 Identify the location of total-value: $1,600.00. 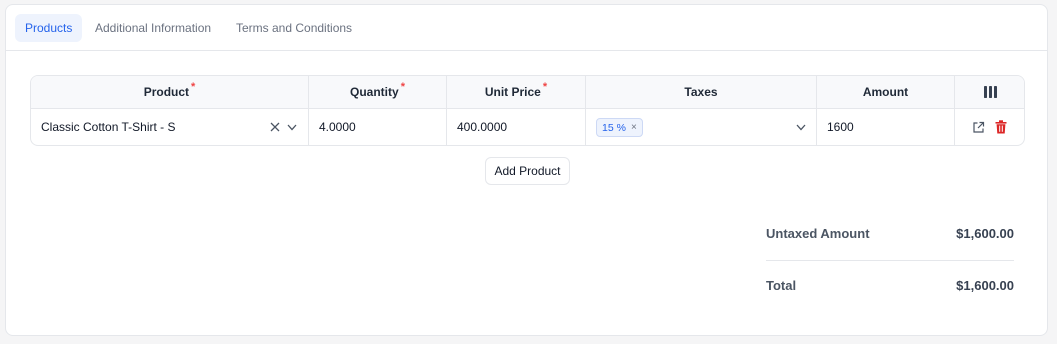
(985, 285).